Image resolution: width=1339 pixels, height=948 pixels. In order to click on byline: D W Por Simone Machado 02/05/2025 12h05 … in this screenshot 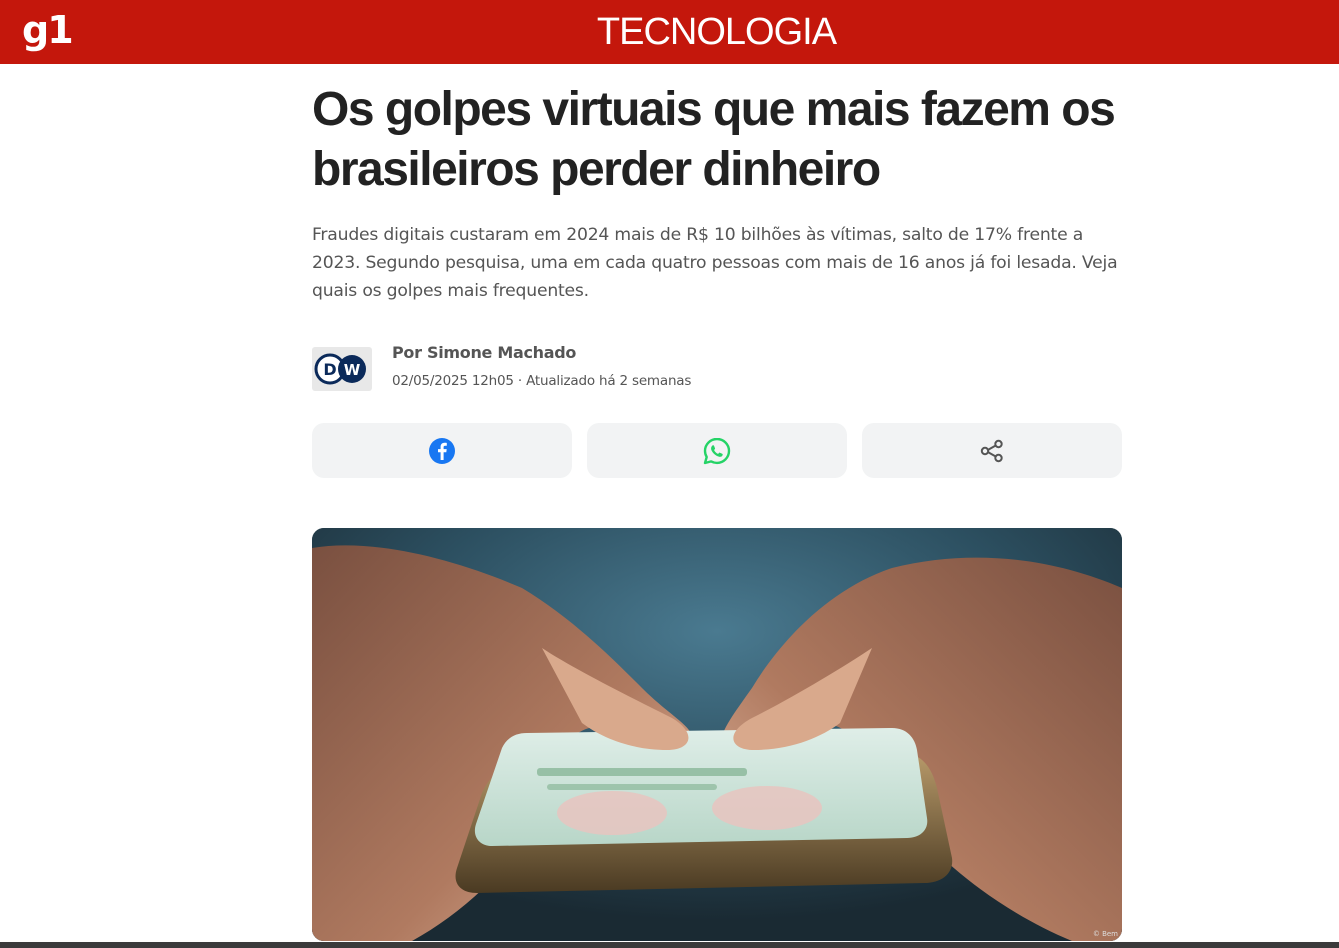, I will do `click(717, 373)`.